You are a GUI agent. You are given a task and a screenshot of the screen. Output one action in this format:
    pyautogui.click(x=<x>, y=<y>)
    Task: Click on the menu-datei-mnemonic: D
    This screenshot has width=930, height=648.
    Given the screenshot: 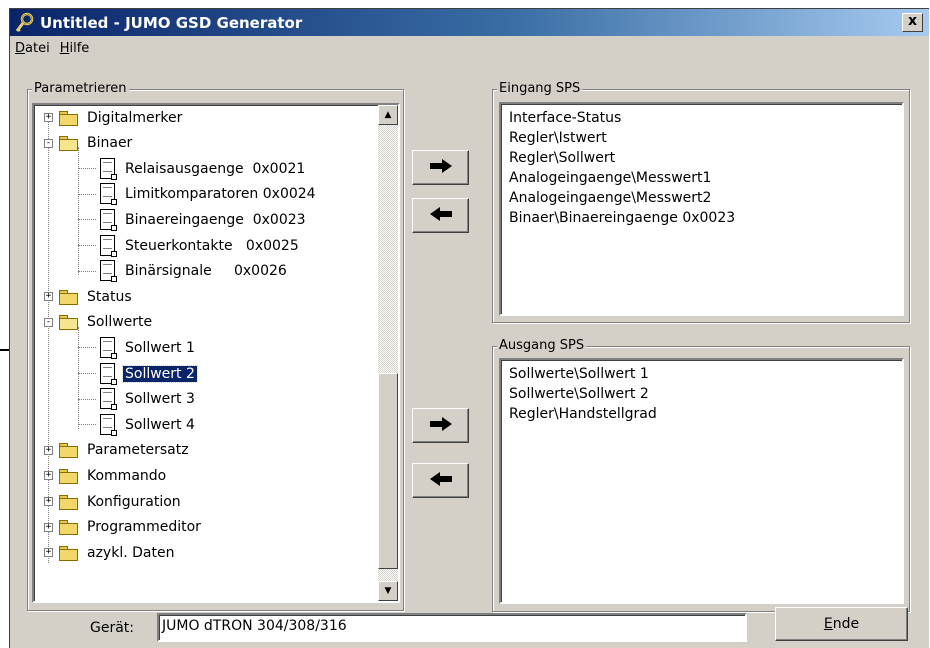 What is the action you would take?
    pyautogui.click(x=20, y=48)
    